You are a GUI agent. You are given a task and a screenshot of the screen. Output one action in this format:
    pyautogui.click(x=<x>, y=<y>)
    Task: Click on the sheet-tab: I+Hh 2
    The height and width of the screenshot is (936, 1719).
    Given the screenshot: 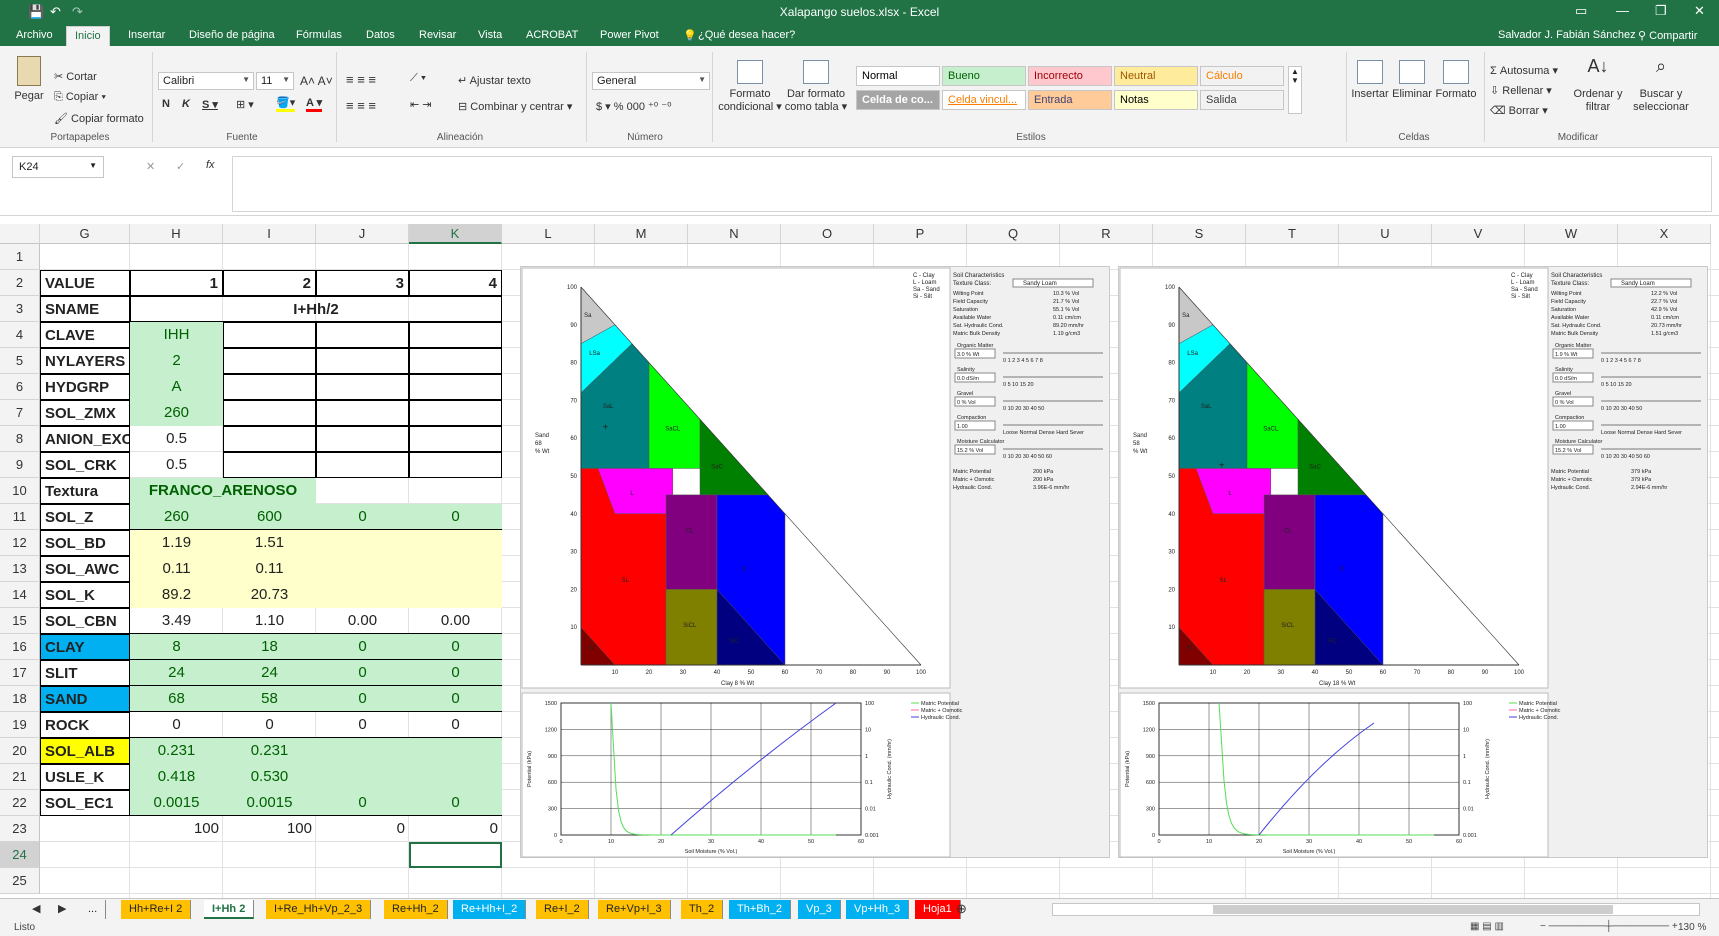 What is the action you would take?
    pyautogui.click(x=229, y=909)
    